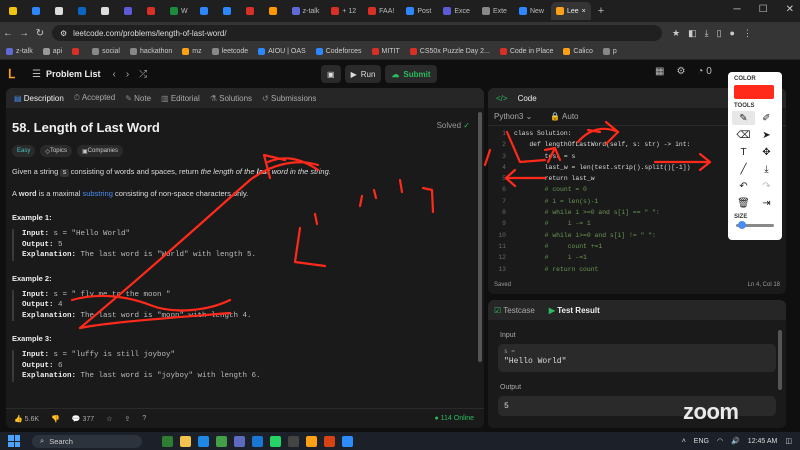 This screenshot has height=450, width=800. What do you see at coordinates (578, 51) in the screenshot?
I see `bookmark-item: Calico` at bounding box center [578, 51].